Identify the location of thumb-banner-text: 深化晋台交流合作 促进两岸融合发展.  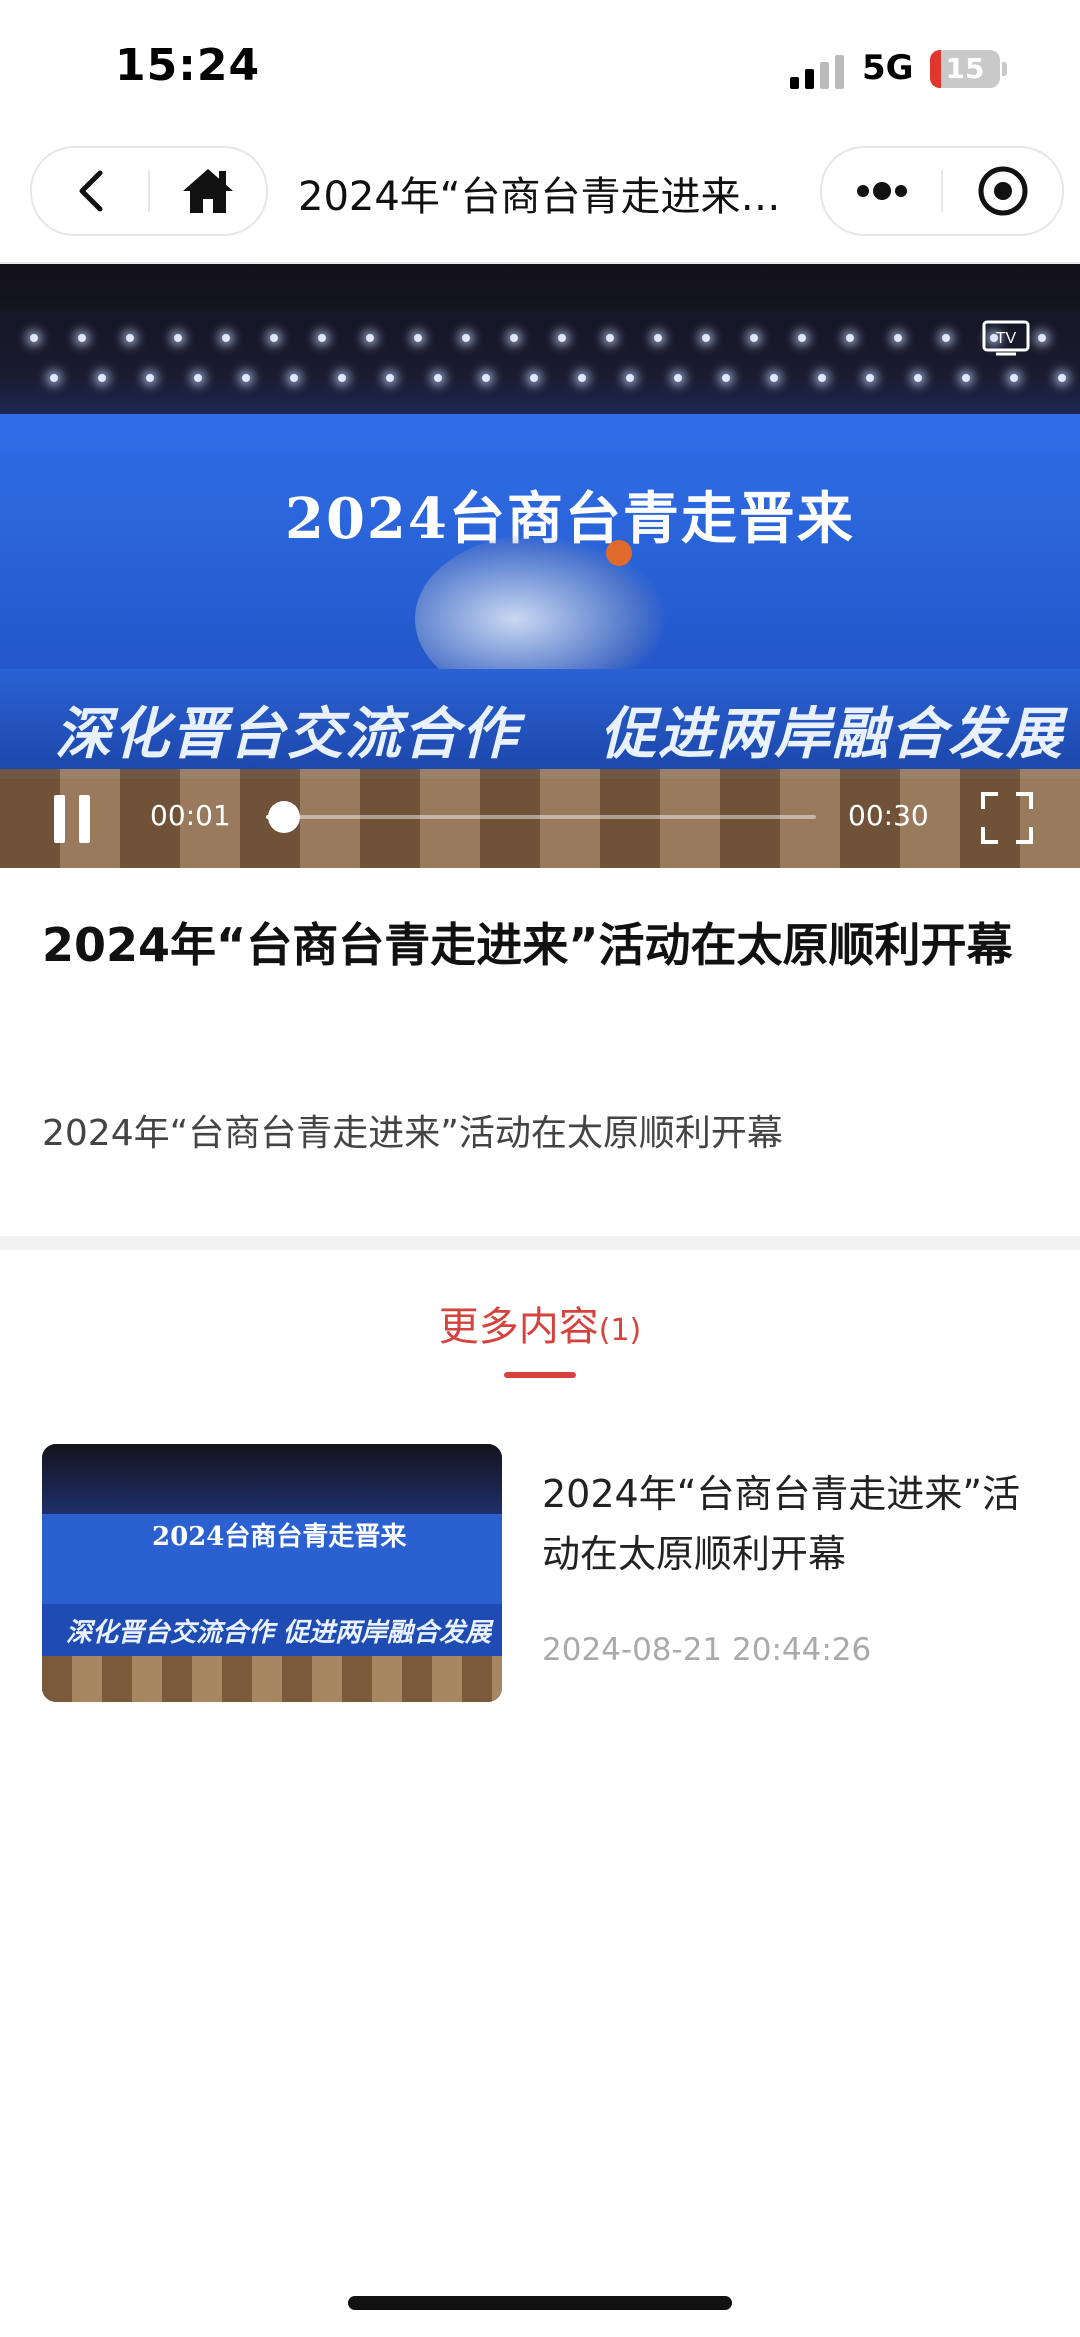
(279, 1633).